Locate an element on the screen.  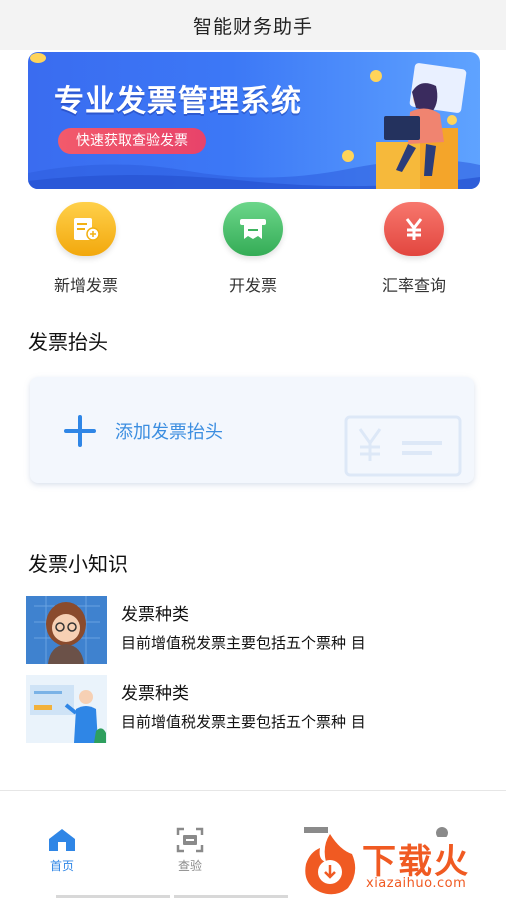
promo-banner: 专业发票管理系统 快速获取查验发票 is located at coordinates (254, 120).